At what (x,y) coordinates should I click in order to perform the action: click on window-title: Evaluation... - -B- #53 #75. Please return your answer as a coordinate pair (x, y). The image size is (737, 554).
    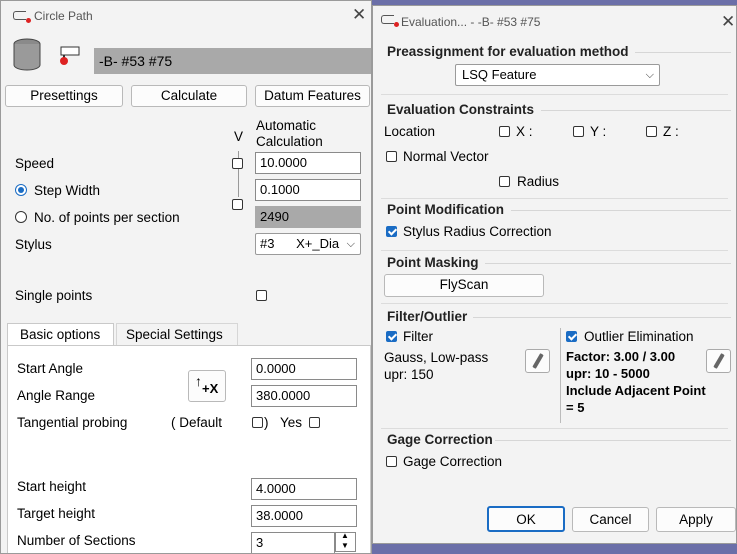
    Looking at the image, I should click on (471, 22).